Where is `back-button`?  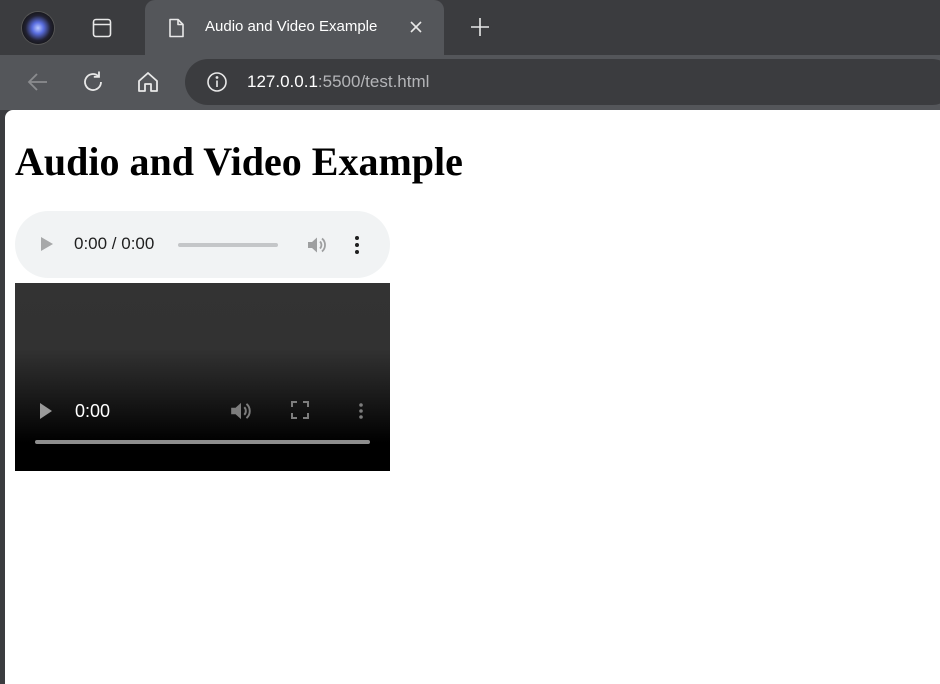
back-button is located at coordinates (38, 82).